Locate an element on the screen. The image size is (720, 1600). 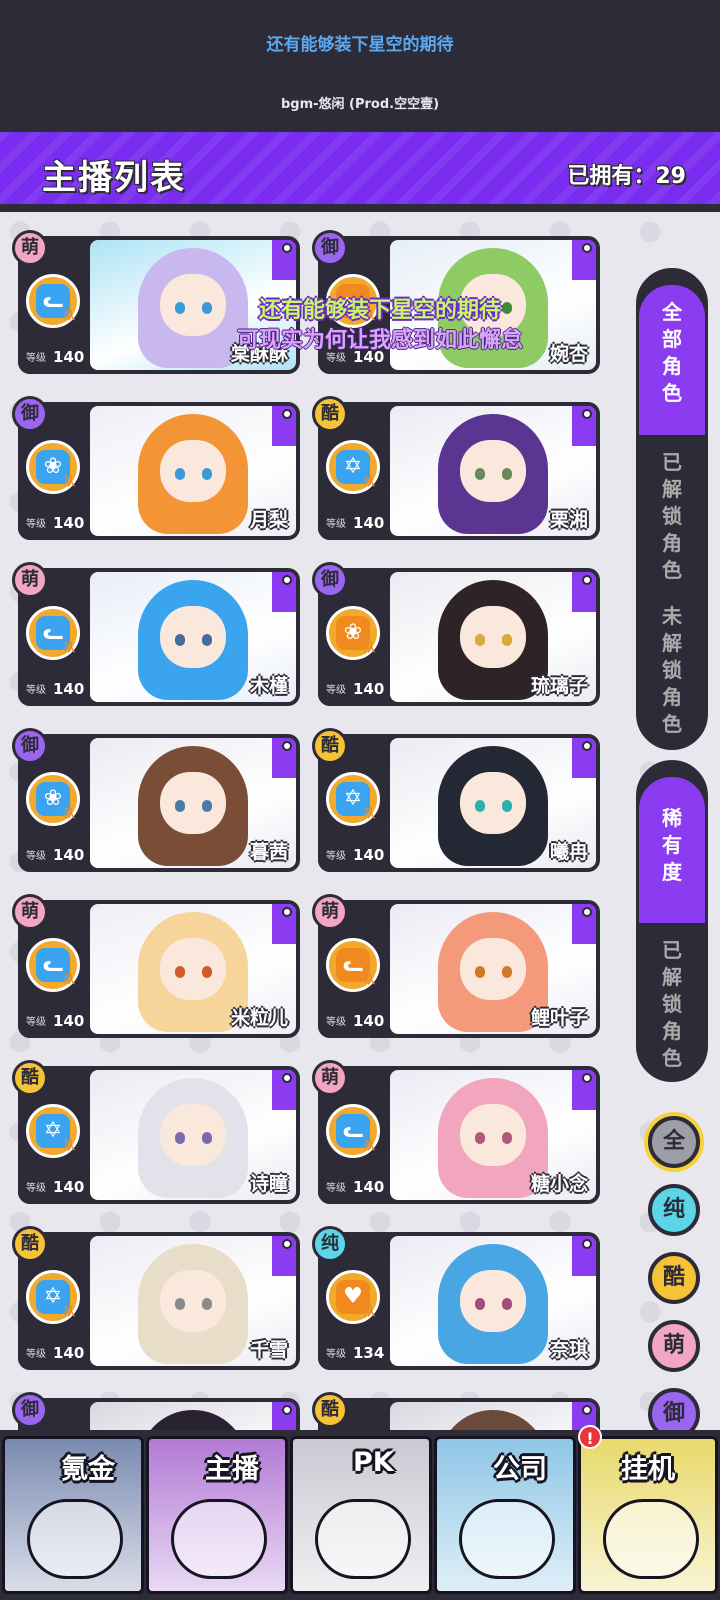
streamer-name: 琉璃子 is located at coordinates (559, 686).